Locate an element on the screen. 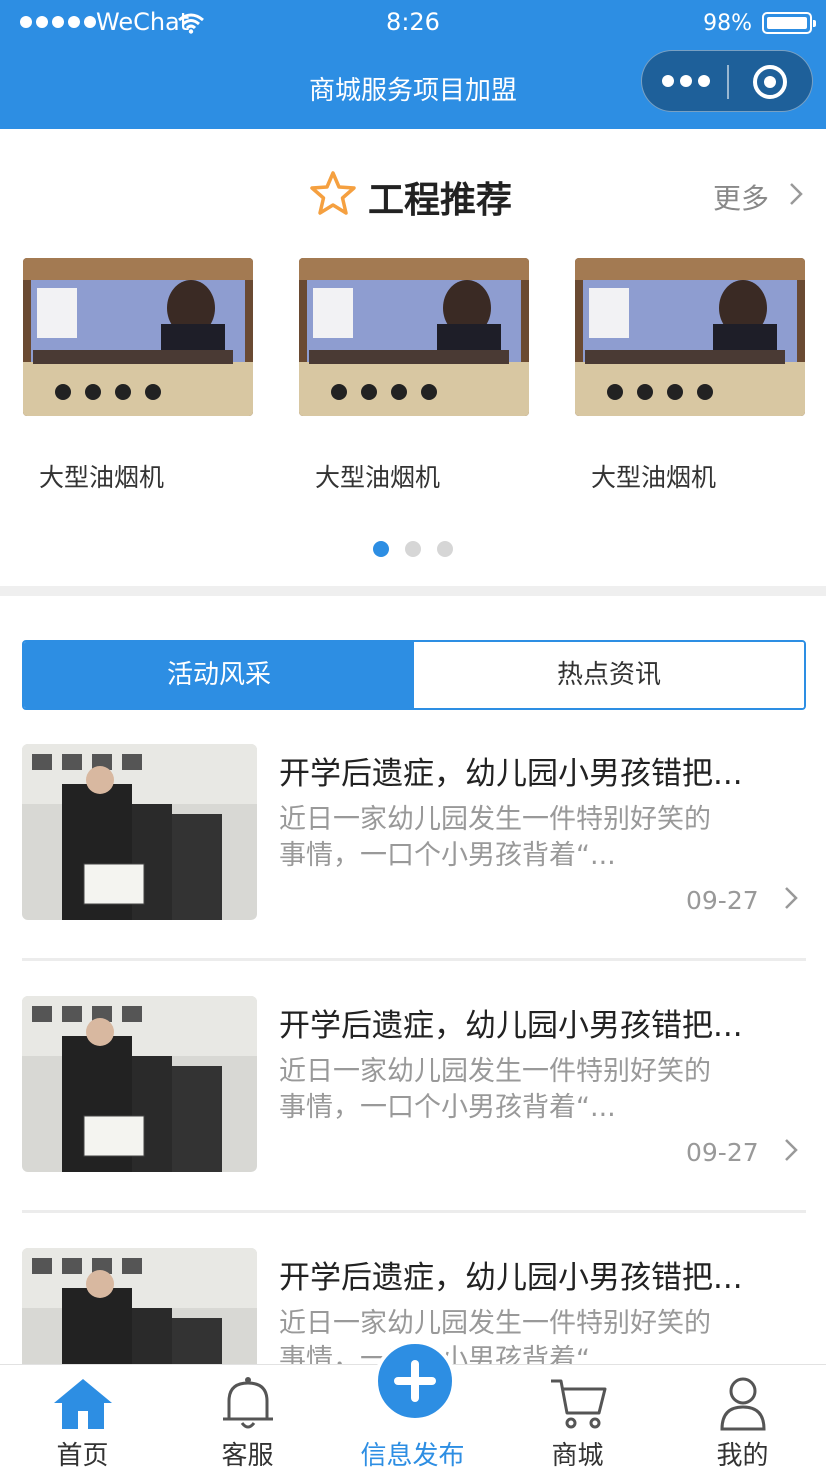 The height and width of the screenshot is (1472, 826). tabbar-label: 客服 is located at coordinates (247, 1456).